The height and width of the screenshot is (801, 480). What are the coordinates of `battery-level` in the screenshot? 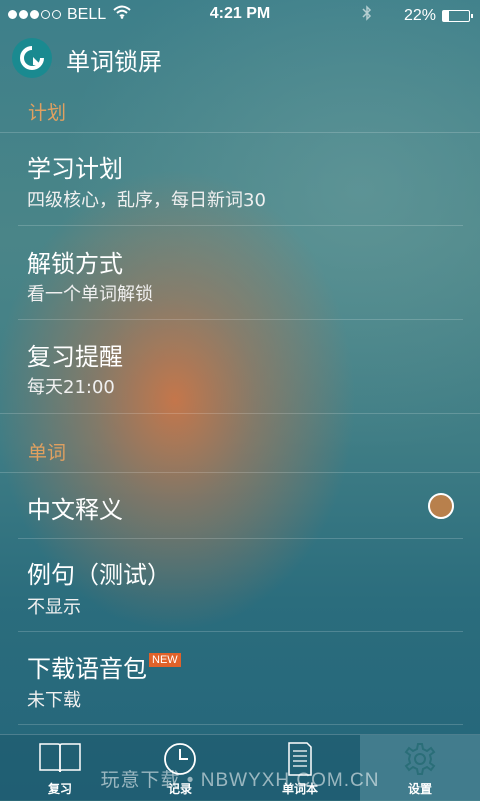 It's located at (446, 15).